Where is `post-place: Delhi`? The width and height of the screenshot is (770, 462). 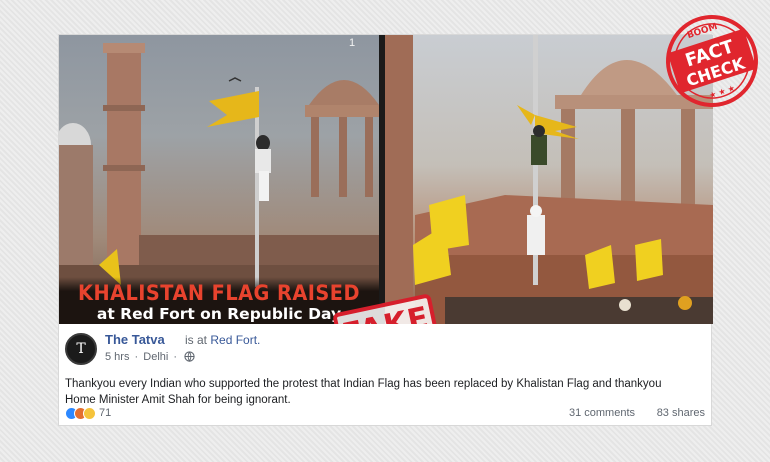 post-place: Delhi is located at coordinates (155, 357).